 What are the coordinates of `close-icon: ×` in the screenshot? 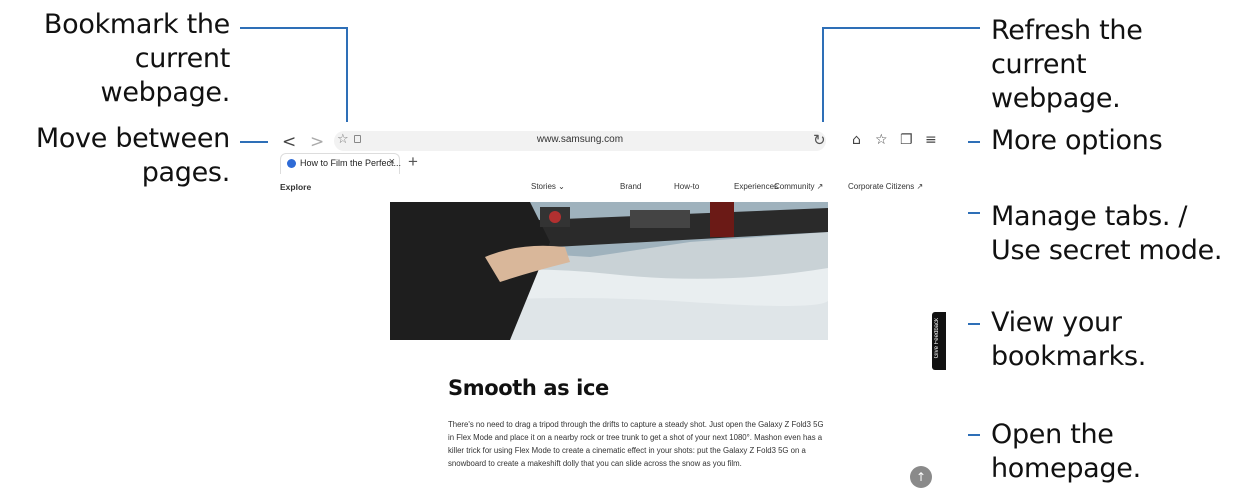 It's located at (392, 162).